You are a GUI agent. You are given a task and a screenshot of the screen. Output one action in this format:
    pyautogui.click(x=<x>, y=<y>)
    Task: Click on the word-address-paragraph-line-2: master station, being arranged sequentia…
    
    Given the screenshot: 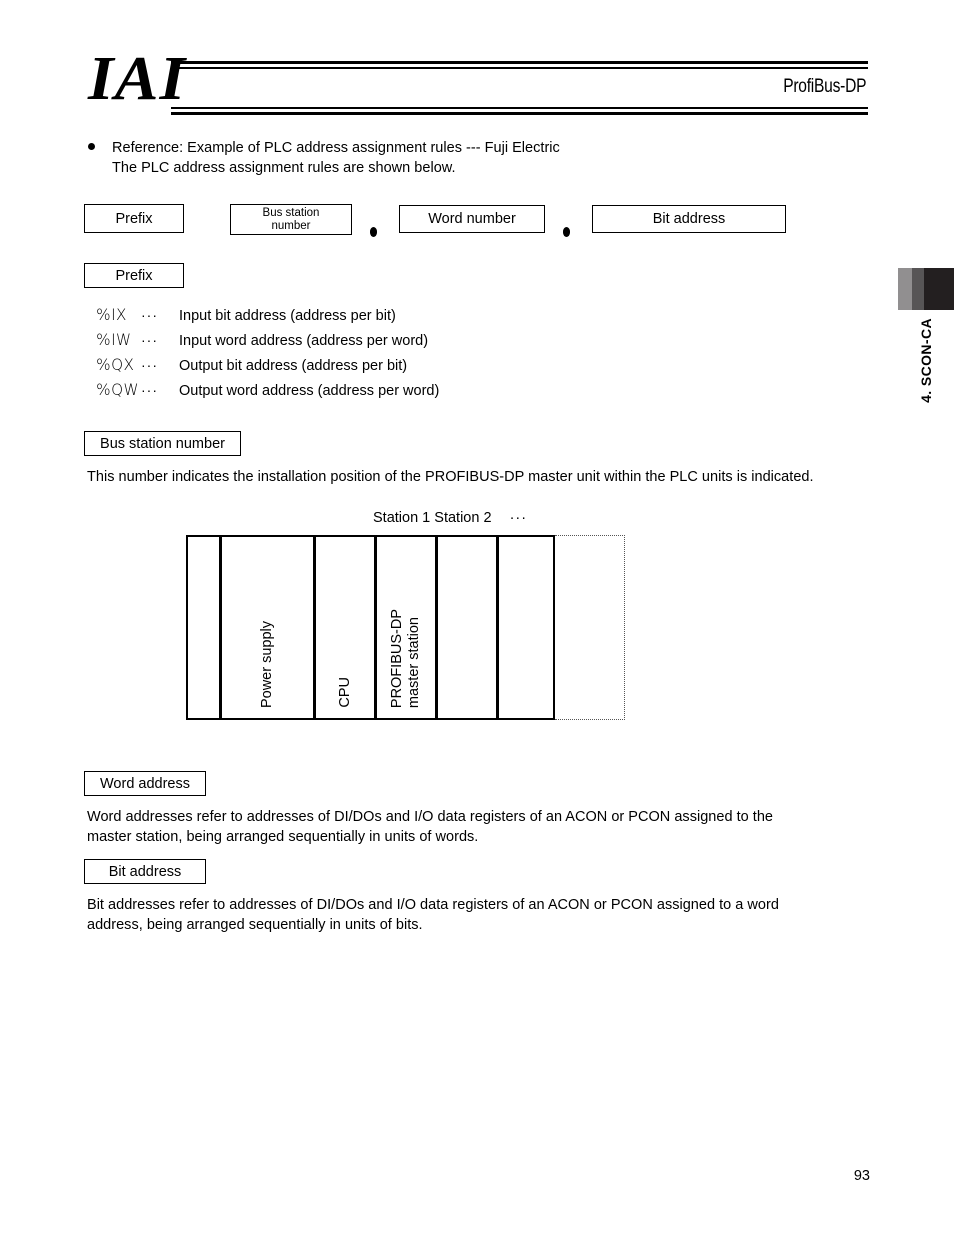 What is the action you would take?
    pyautogui.click(x=283, y=837)
    